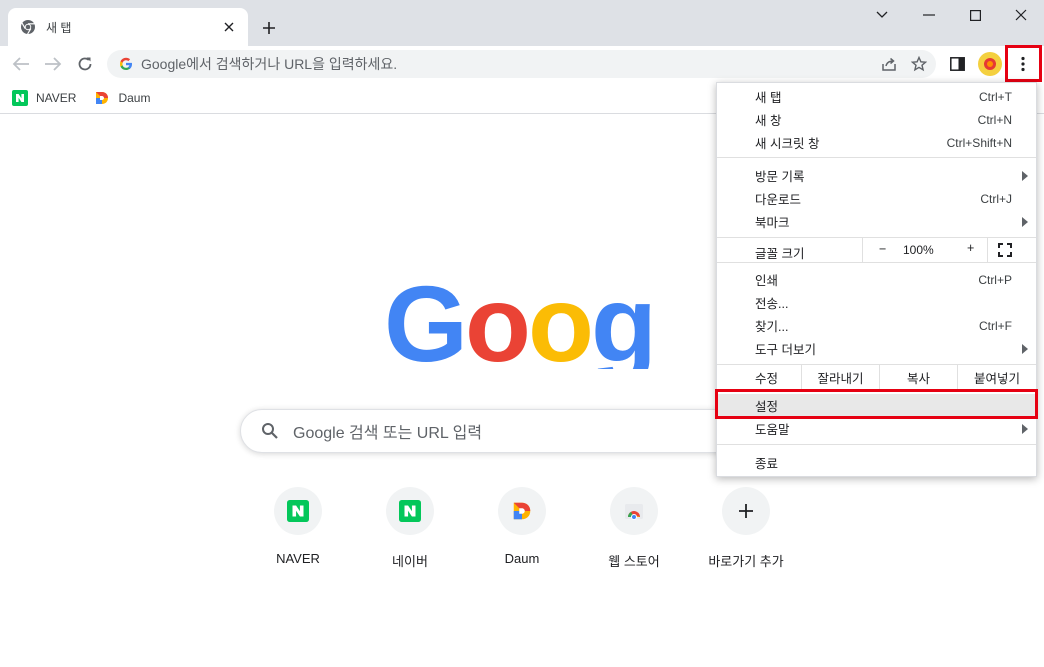 The image size is (1044, 667). Describe the element at coordinates (298, 558) in the screenshot. I see `shortcut-label: NAVER` at that location.